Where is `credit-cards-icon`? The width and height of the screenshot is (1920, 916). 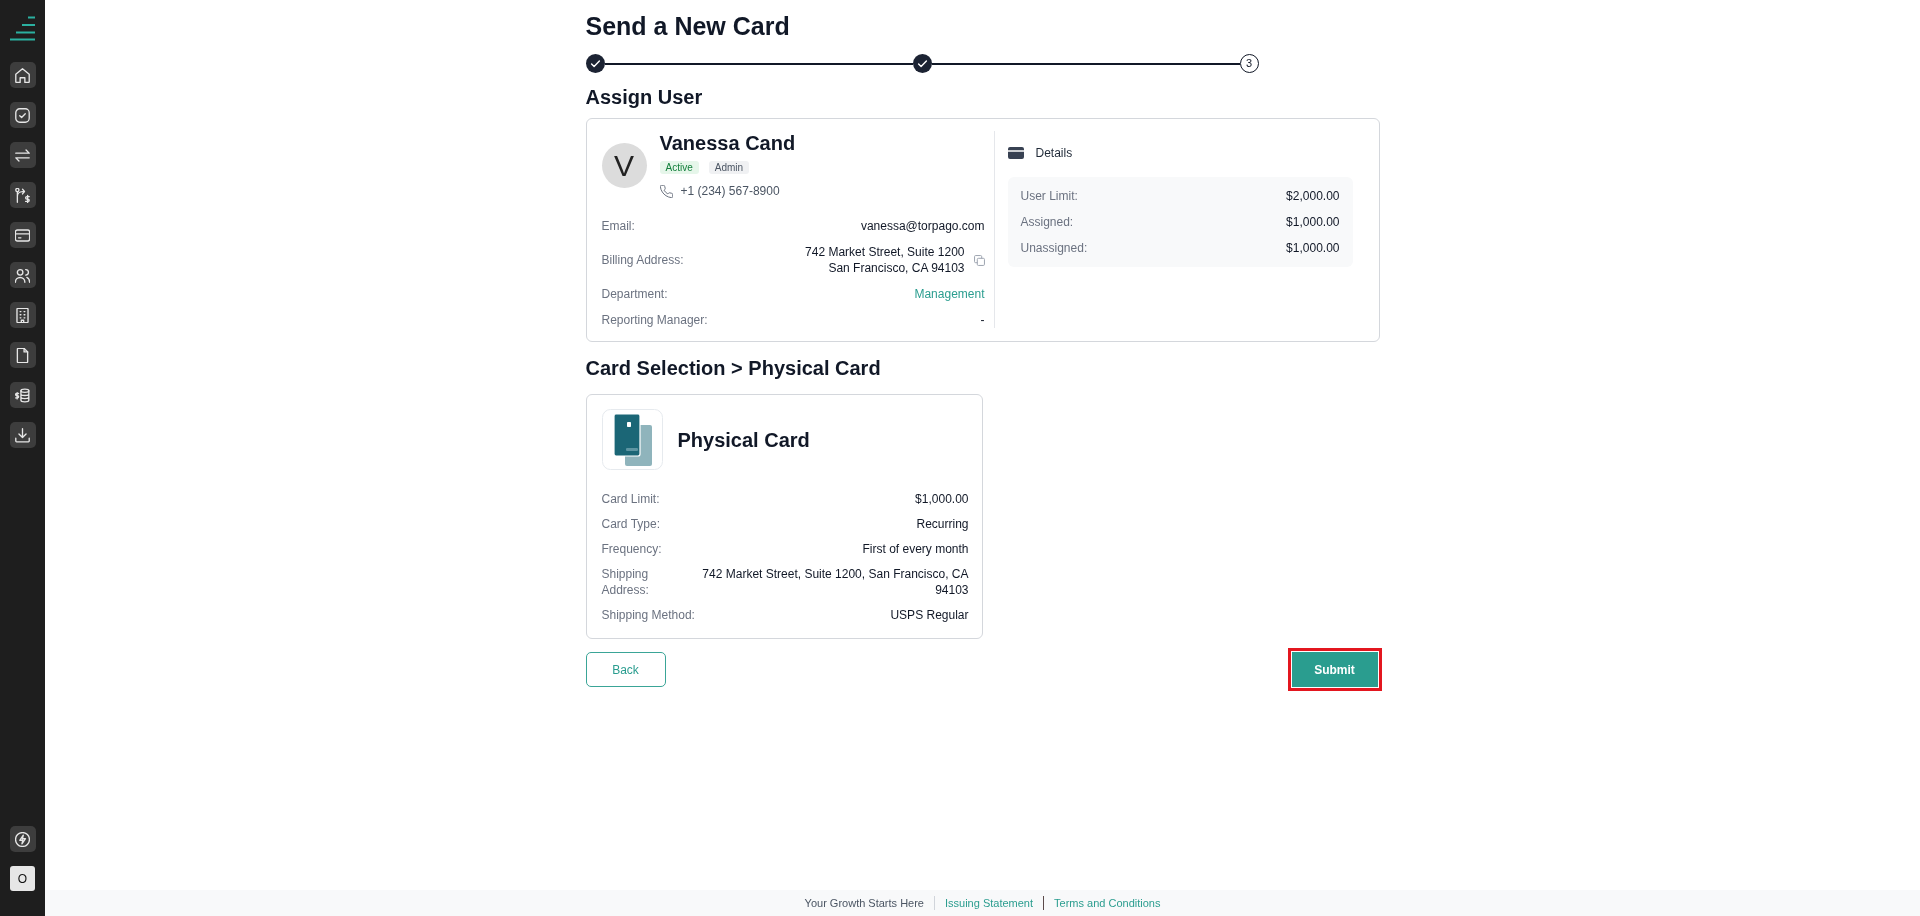
credit-cards-icon is located at coordinates (632, 439).